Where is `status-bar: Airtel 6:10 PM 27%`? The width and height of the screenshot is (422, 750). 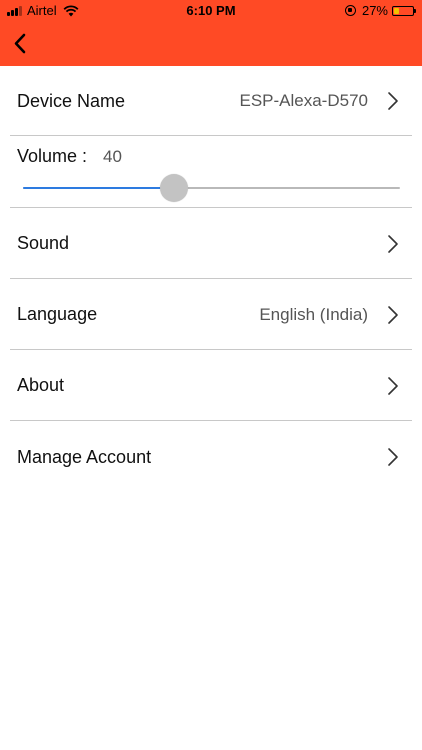
status-bar: Airtel 6:10 PM 27% is located at coordinates (211, 11).